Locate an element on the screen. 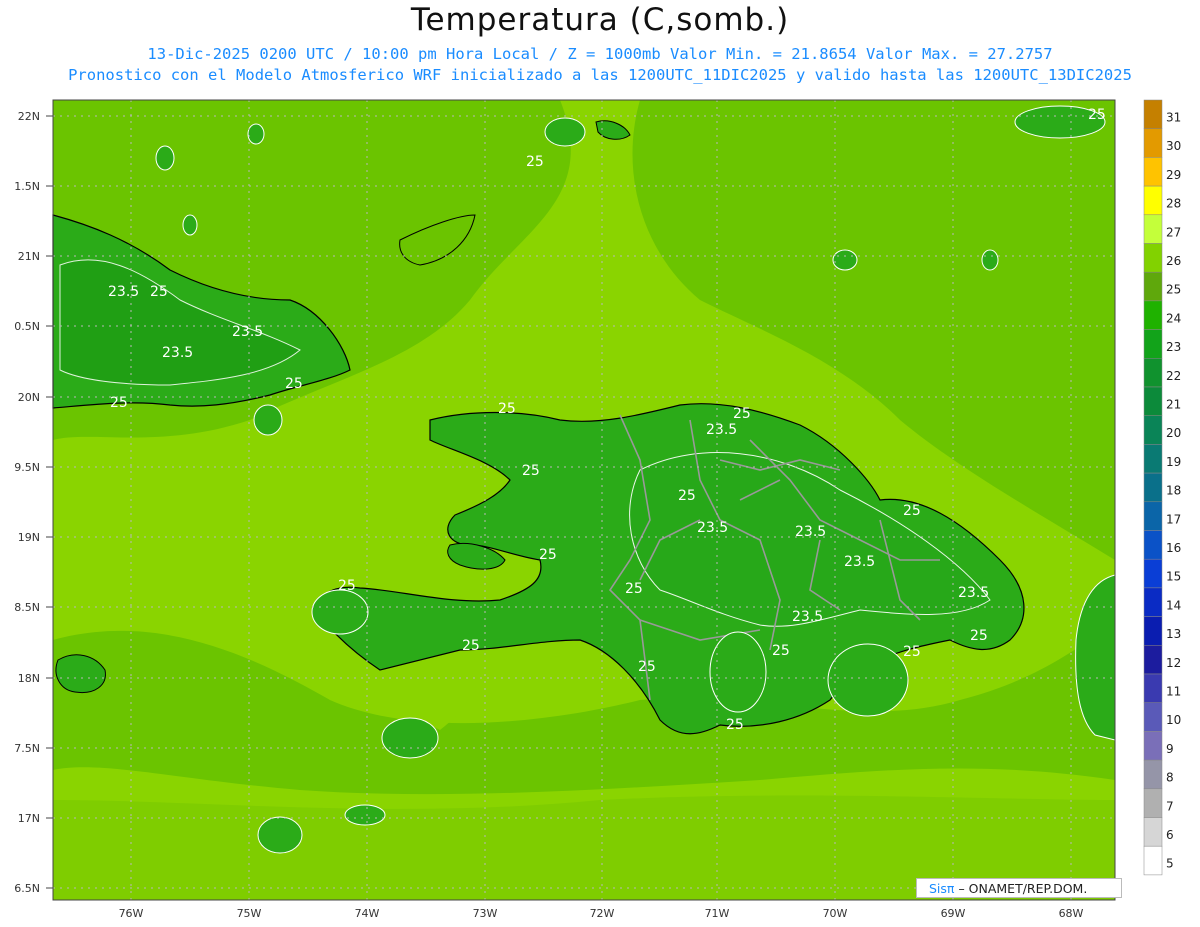  colorbar-cells is located at coordinates (1153, 487).